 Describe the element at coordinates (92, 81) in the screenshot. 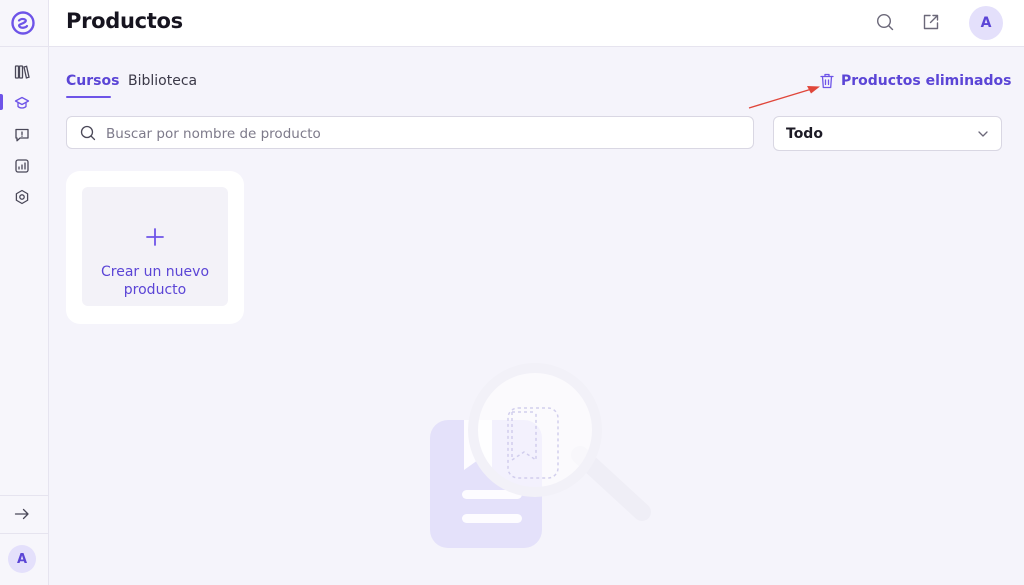

I see `tab-cursos: Cursos` at that location.